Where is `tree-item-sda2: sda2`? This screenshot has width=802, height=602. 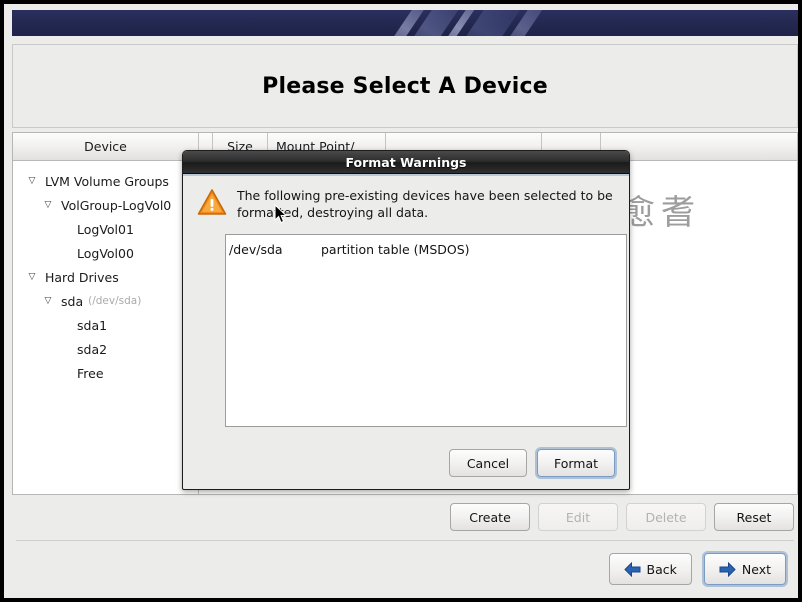 tree-item-sda2: sda2 is located at coordinates (105, 349).